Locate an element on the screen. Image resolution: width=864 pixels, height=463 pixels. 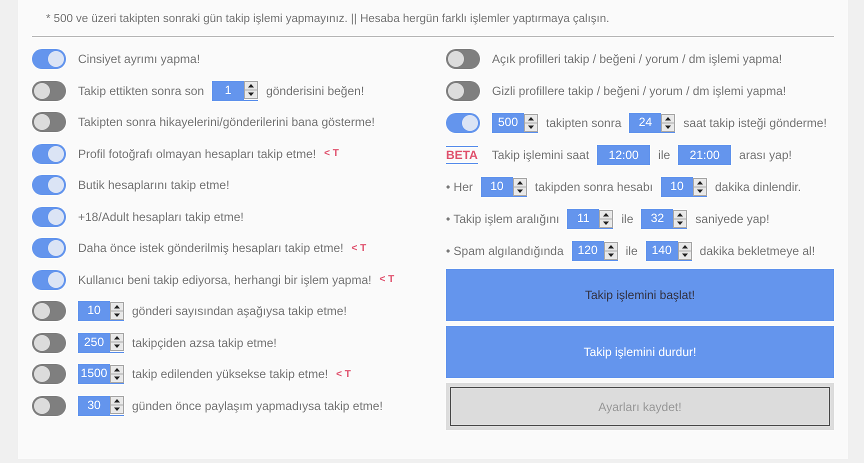
option-label: +18/Adult hesapları takip etme! is located at coordinates (161, 217).